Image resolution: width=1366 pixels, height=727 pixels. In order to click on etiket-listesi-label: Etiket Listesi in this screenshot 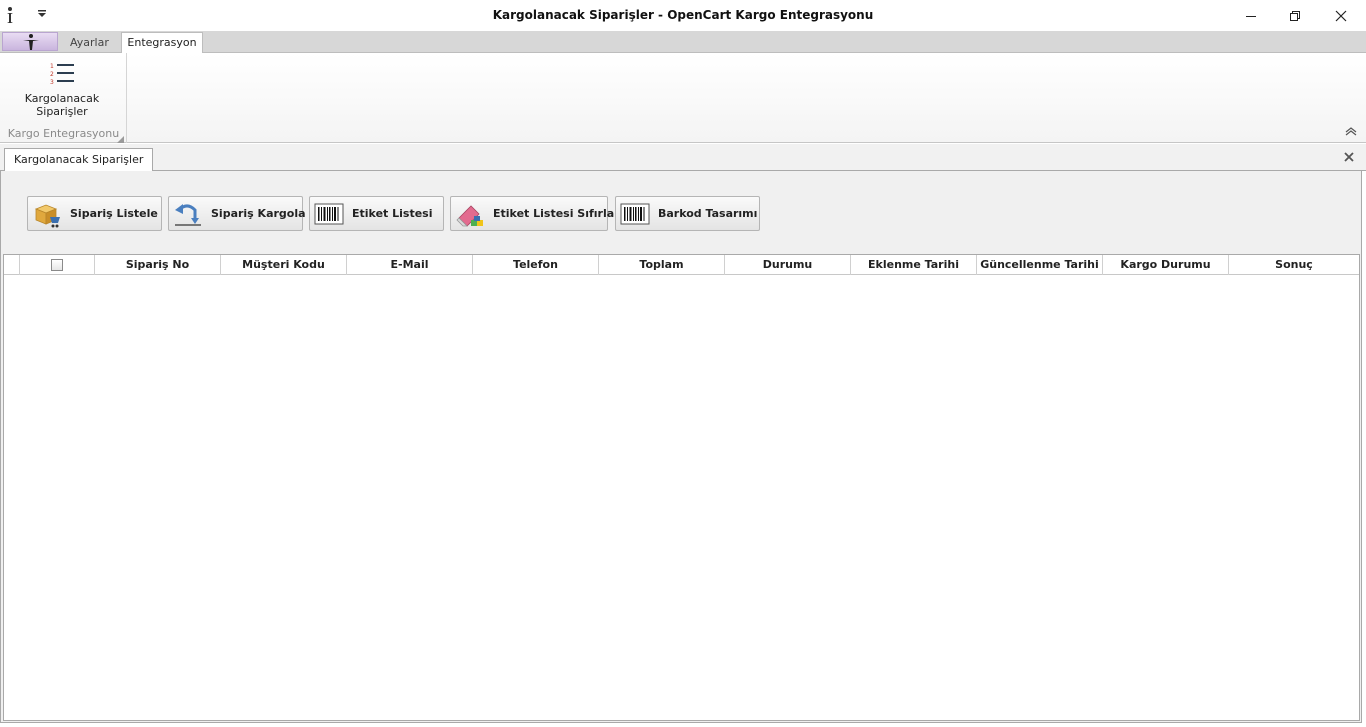, I will do `click(392, 213)`.